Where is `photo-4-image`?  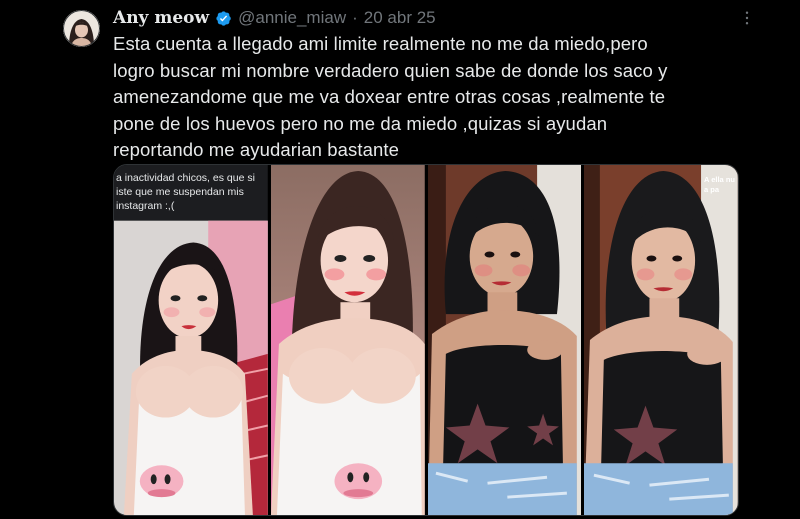 photo-4-image is located at coordinates (661, 340).